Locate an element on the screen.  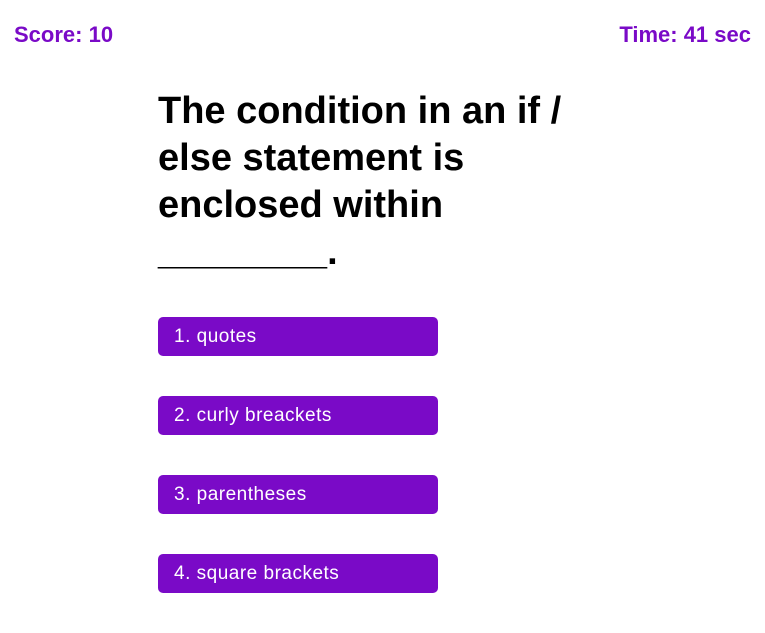
answer-choice-3-button: 3. parentheses is located at coordinates (298, 494).